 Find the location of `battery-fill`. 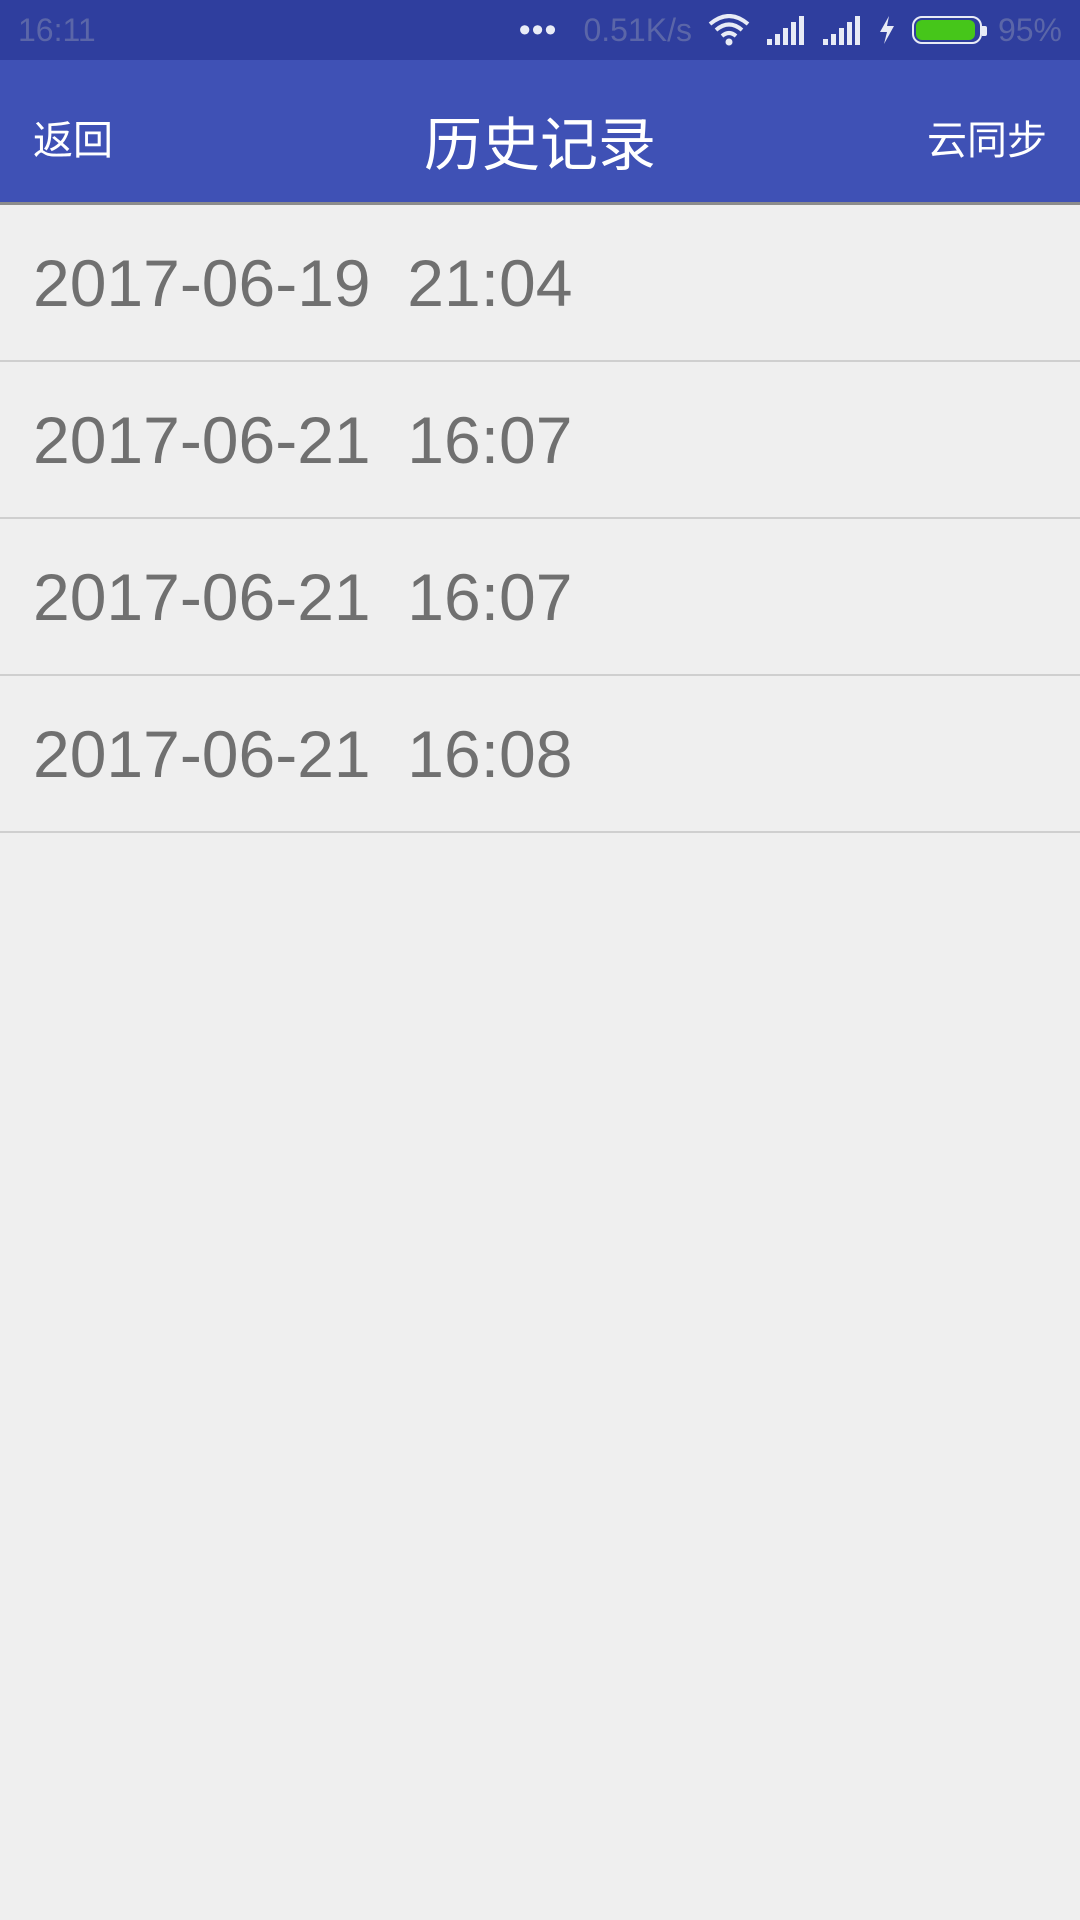

battery-fill is located at coordinates (945, 30).